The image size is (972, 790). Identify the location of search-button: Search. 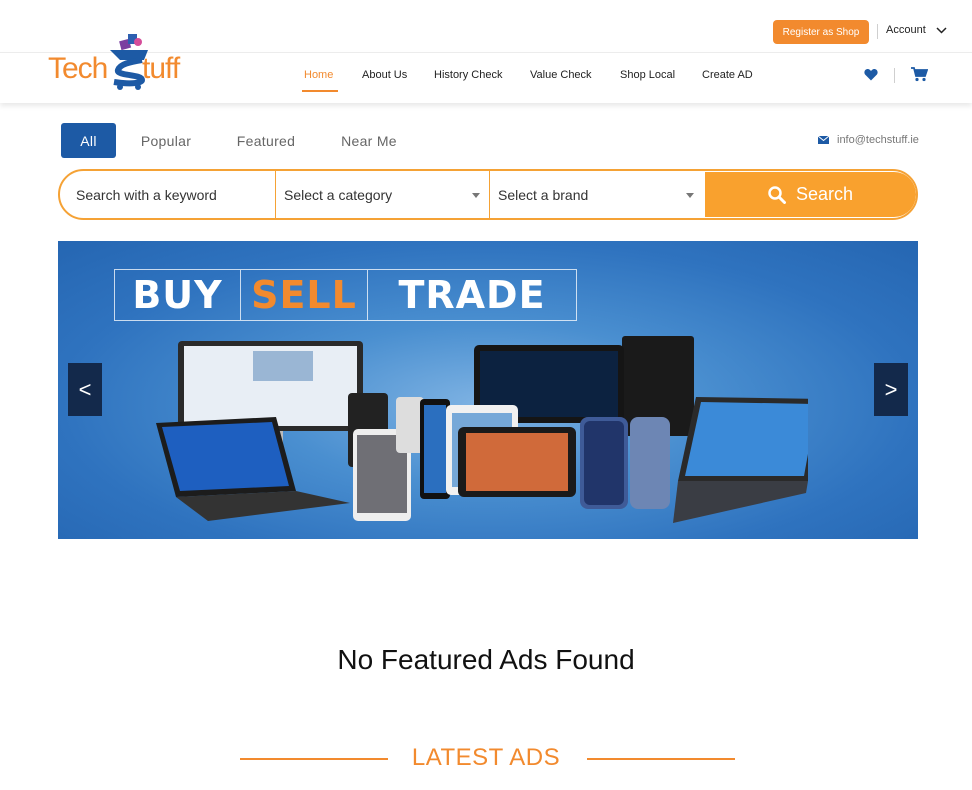
(810, 194).